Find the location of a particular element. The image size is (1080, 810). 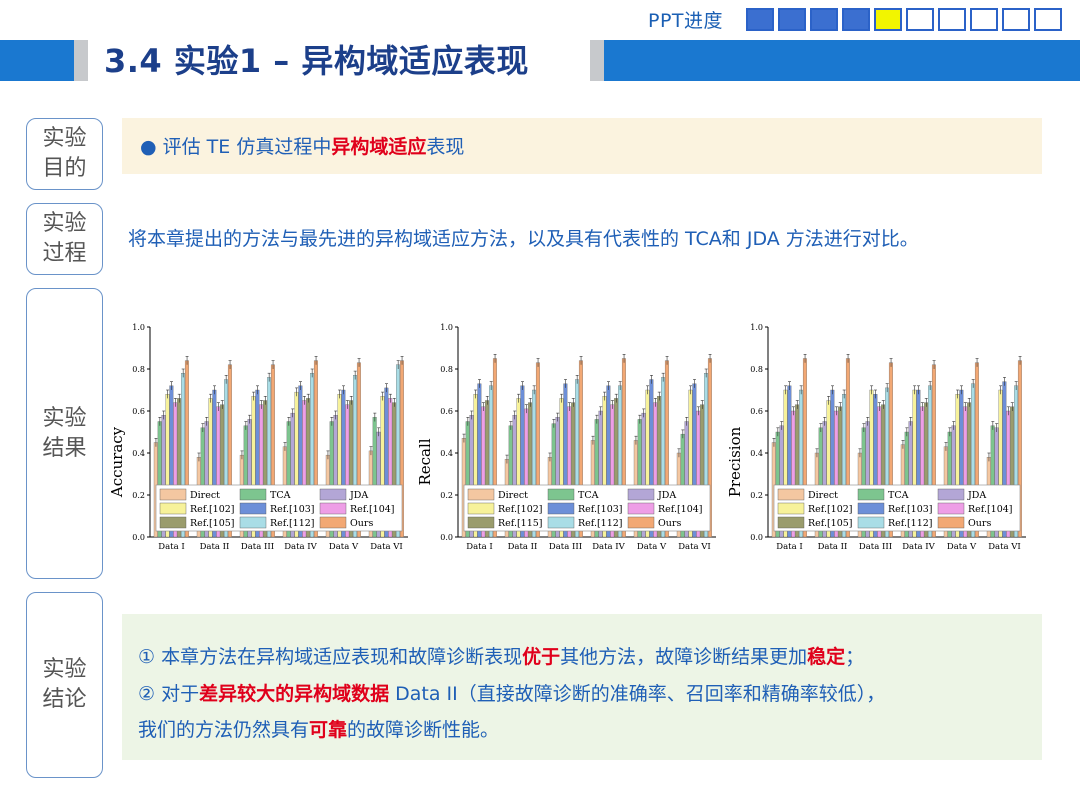

section-label-conclusion-text: 实验 结论 is located at coordinates (64, 684).